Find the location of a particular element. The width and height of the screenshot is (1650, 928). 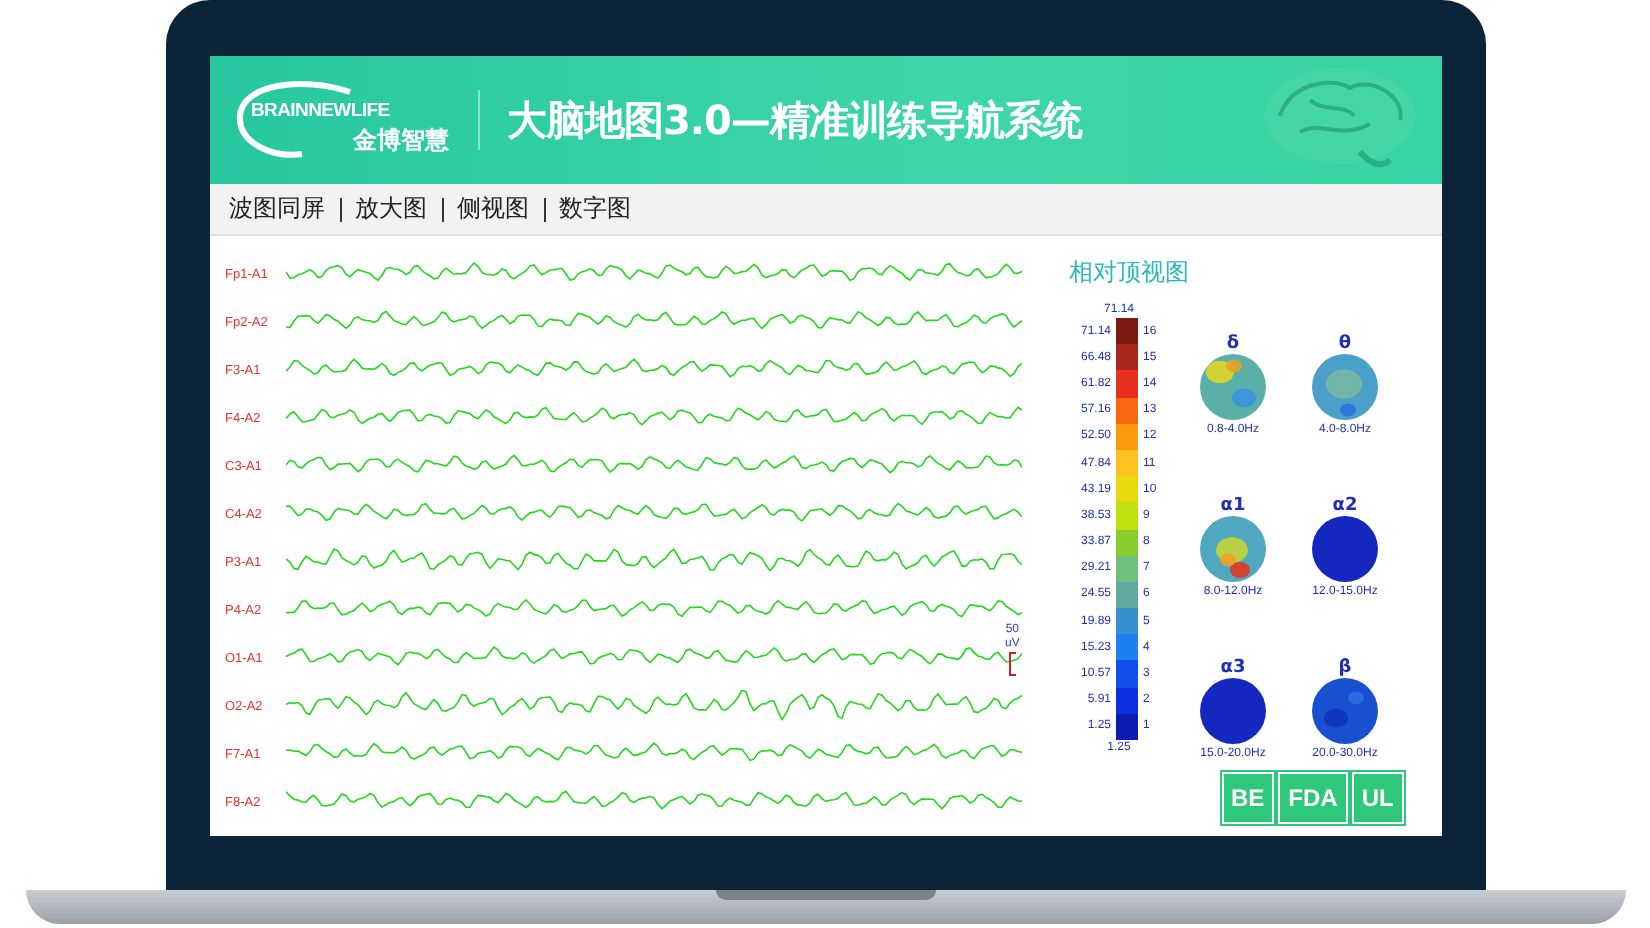

scale-bracket-icon is located at coordinates (1012, 664).